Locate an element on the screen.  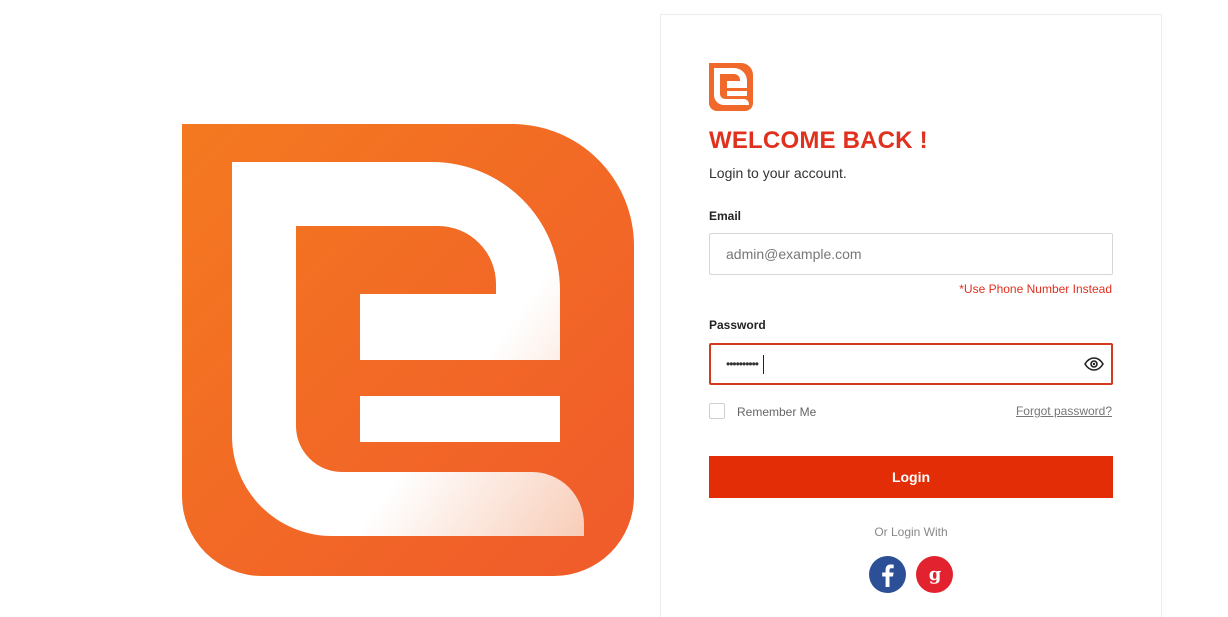
text-cursor is located at coordinates (763, 364).